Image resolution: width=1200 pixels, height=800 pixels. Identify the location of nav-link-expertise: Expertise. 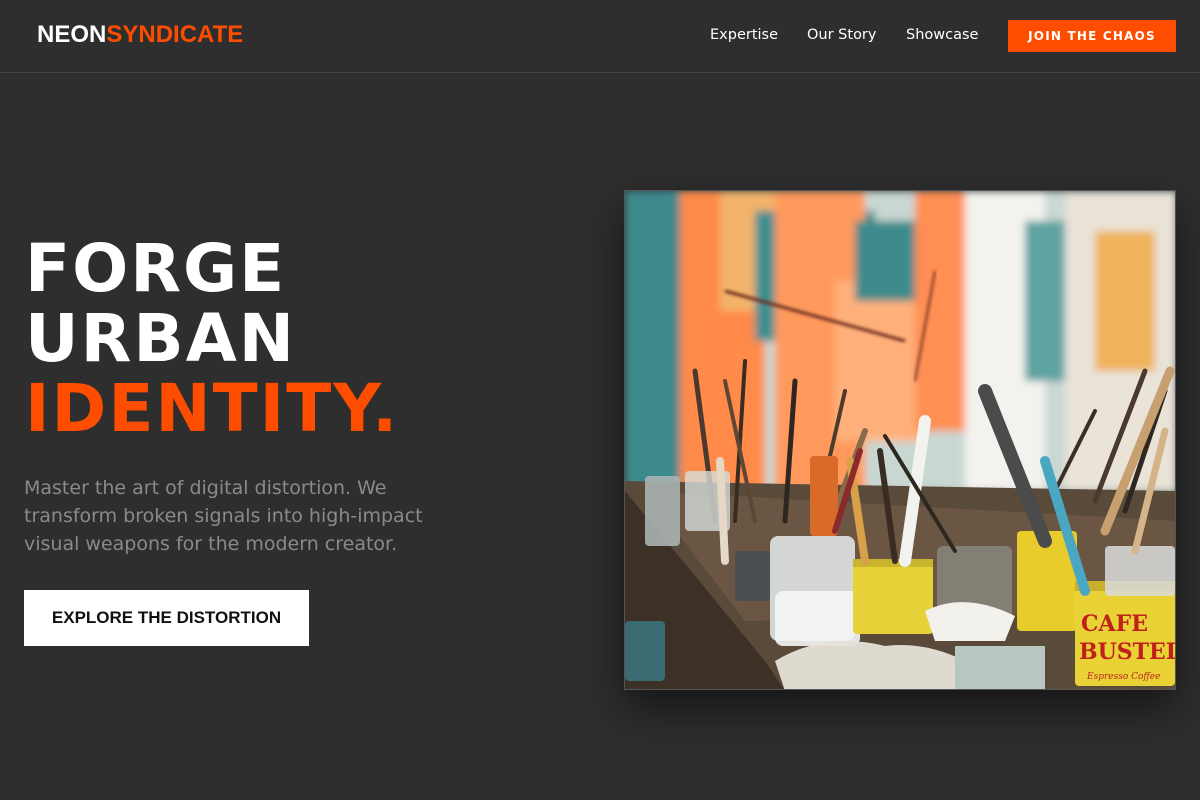
(744, 35).